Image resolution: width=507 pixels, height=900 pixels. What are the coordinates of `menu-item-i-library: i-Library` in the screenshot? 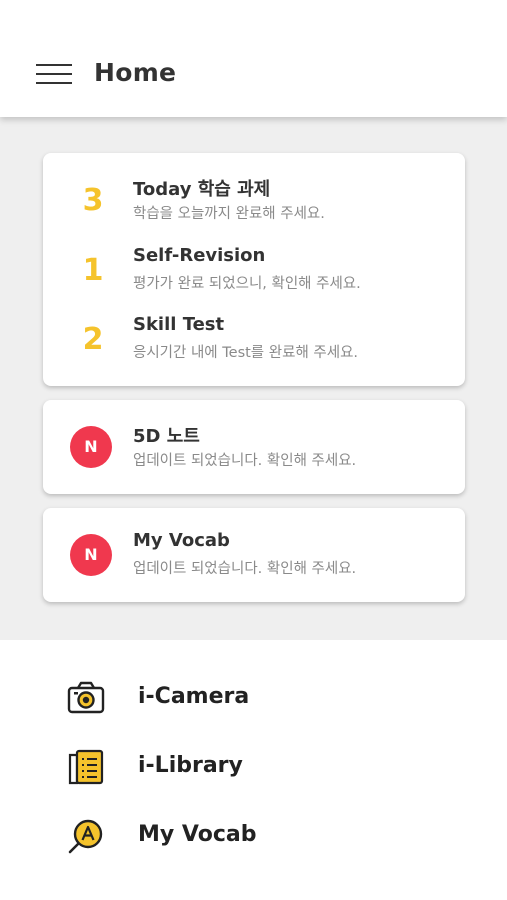 It's located at (253, 765).